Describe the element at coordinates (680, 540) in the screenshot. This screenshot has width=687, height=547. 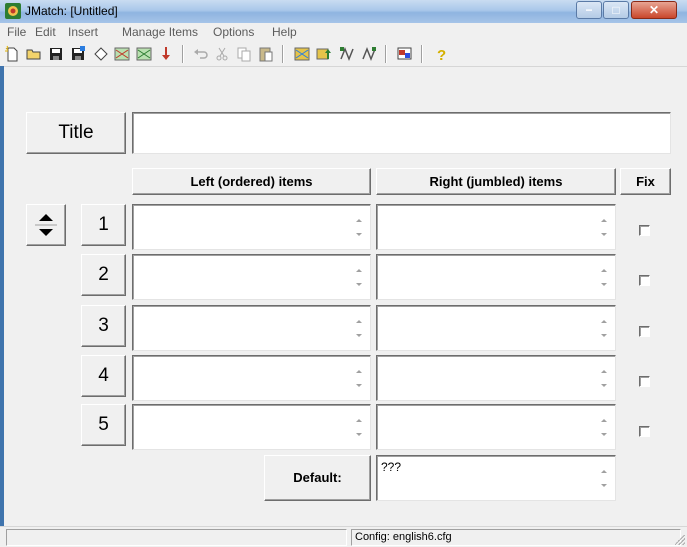
I see `resize-grip` at that location.